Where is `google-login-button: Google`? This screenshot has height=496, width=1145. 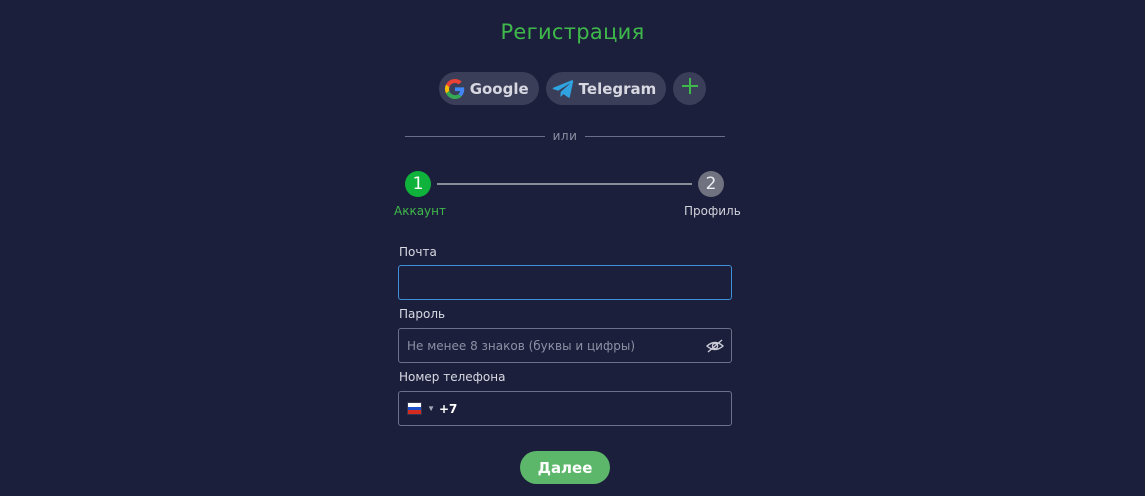 google-login-button: Google is located at coordinates (488, 88).